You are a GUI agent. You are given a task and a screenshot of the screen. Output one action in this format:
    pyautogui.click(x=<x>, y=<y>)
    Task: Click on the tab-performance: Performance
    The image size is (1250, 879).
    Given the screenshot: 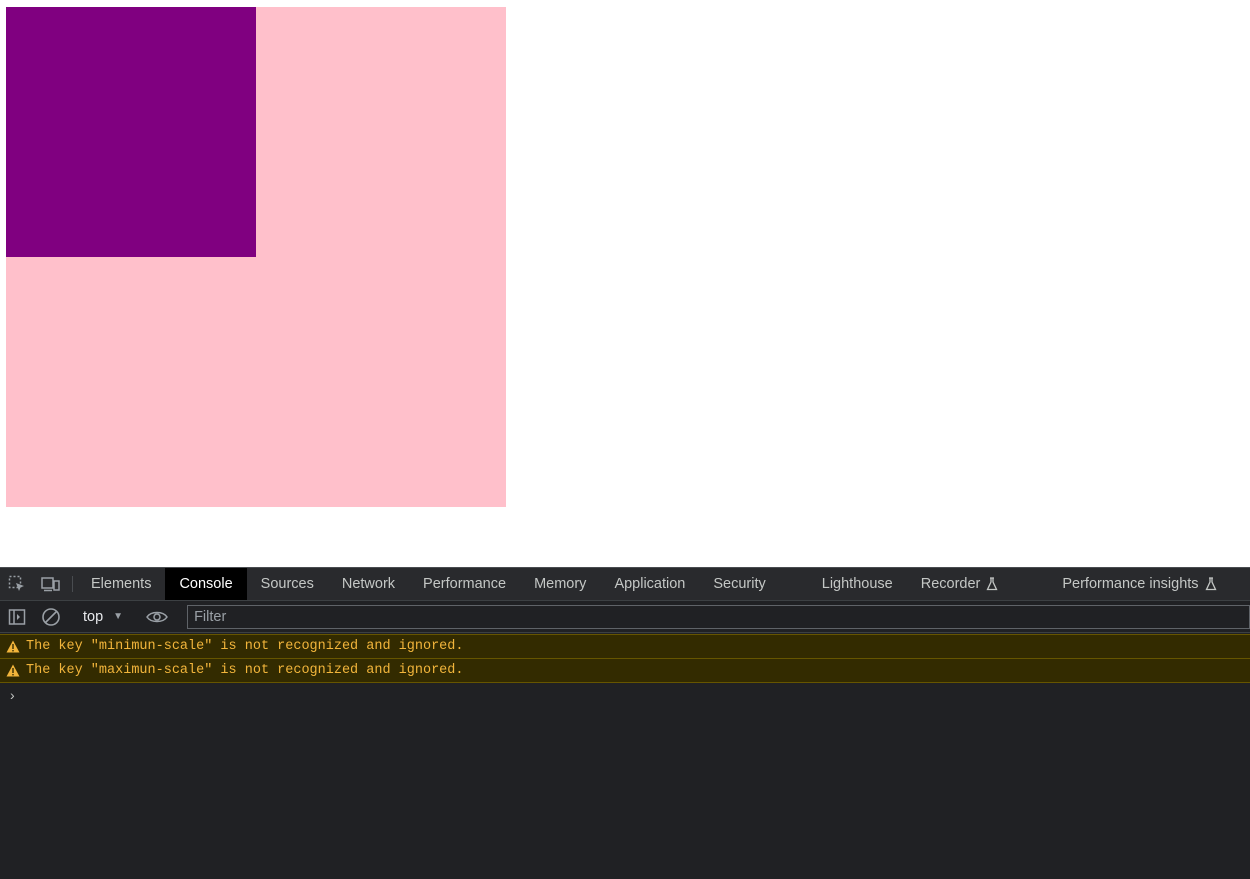 What is the action you would take?
    pyautogui.click(x=464, y=584)
    